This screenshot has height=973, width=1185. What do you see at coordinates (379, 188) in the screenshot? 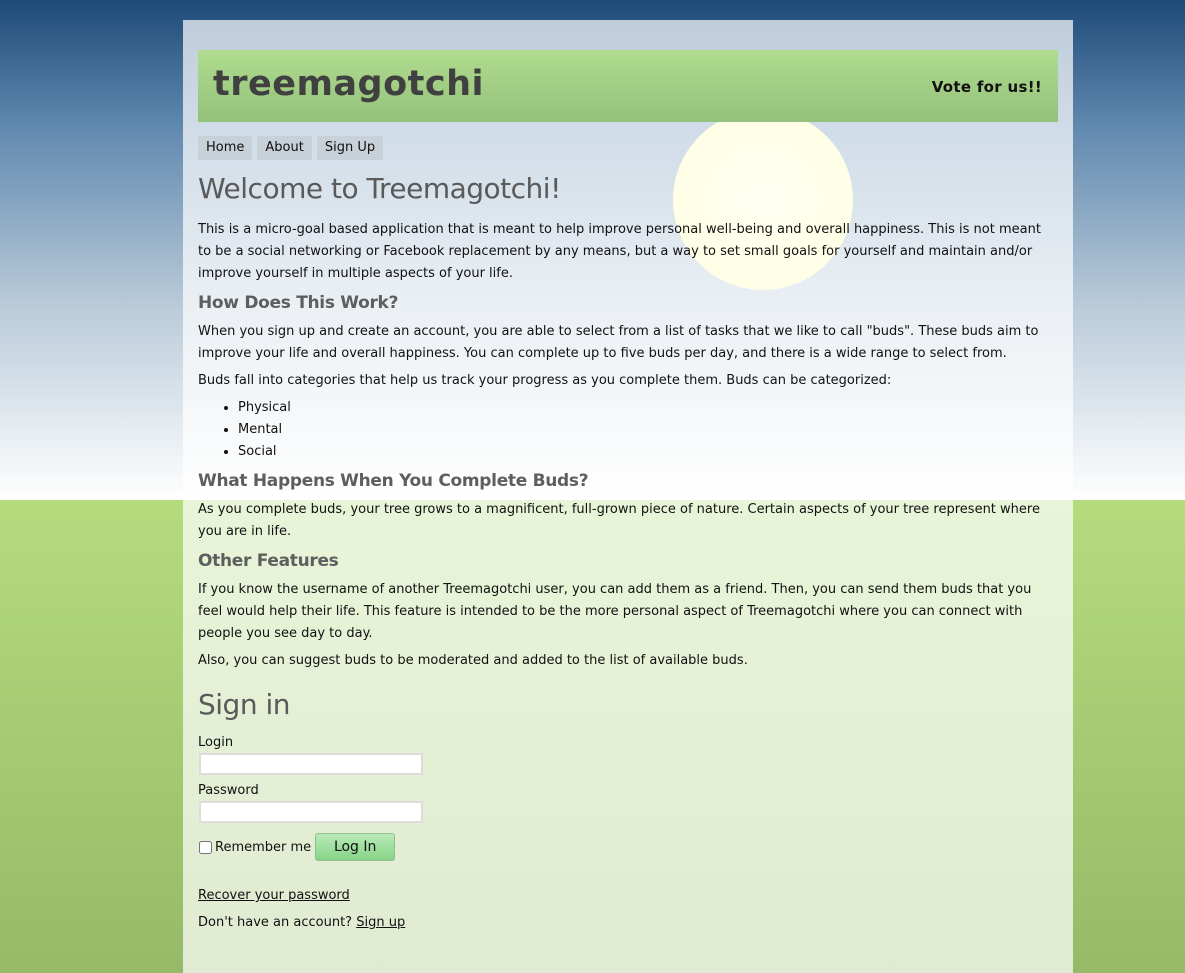
I see `page-title: Welcome to Treemagotchi!` at bounding box center [379, 188].